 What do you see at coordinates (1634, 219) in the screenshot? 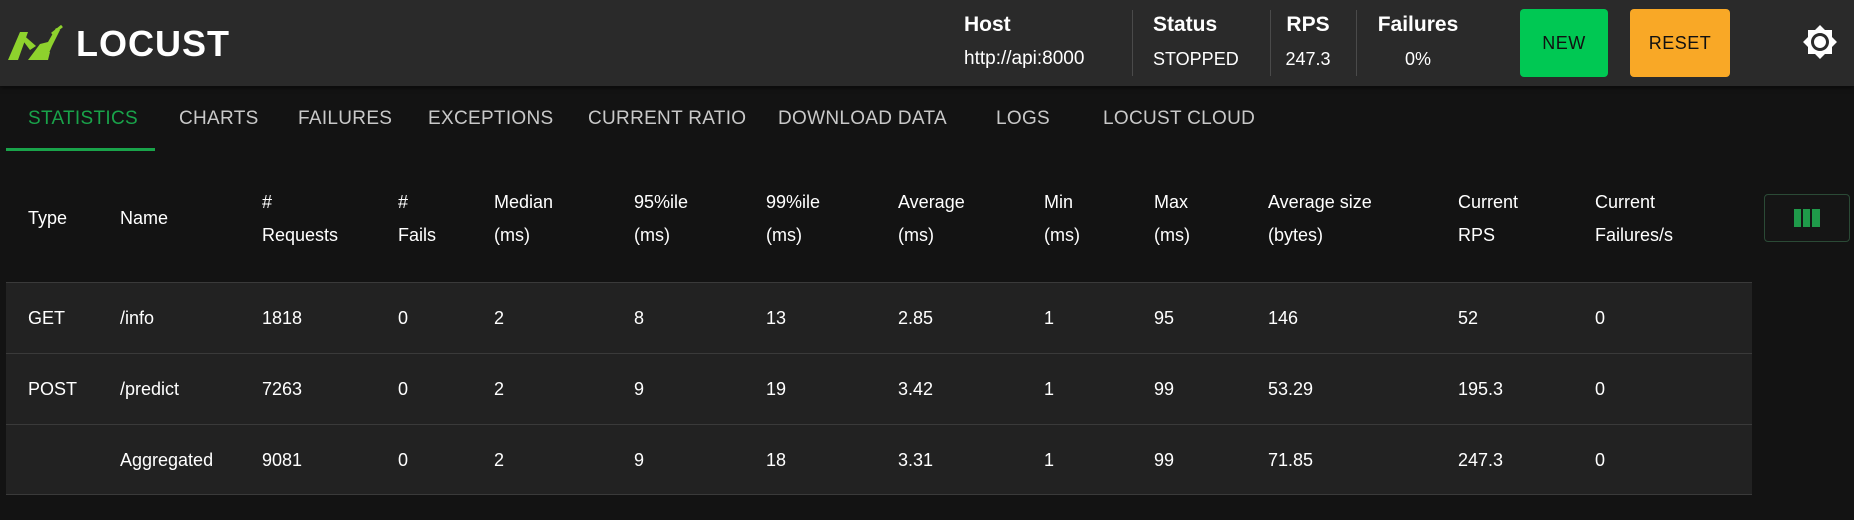
I see `column-header-current-failures: Current Failures/s` at bounding box center [1634, 219].